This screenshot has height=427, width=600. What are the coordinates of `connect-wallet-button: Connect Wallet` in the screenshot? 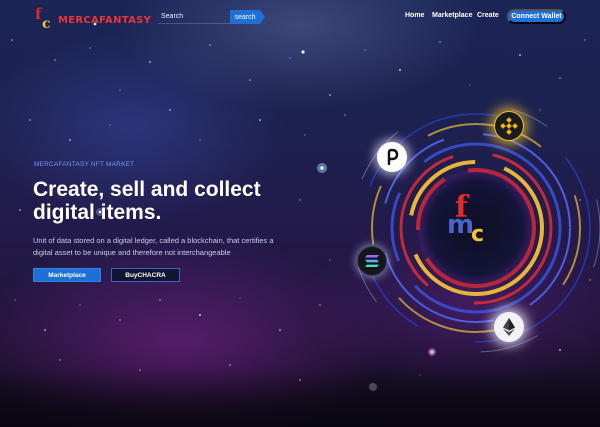 It's located at (536, 16).